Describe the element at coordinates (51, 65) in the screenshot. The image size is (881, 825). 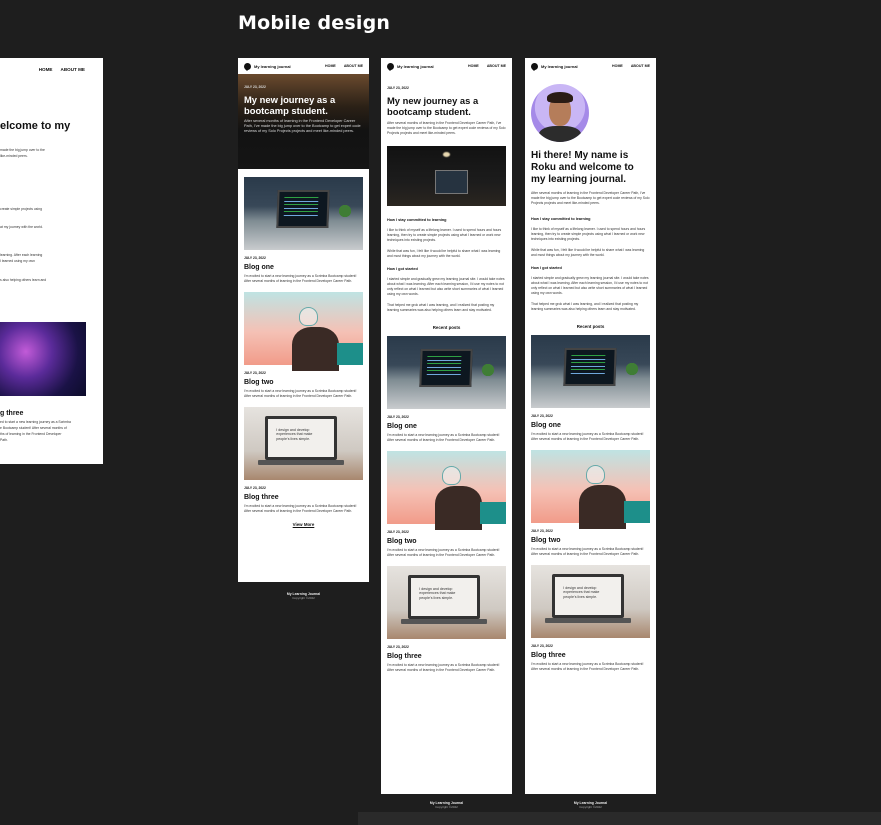
I see `desktop-nav: HOME ABOUT ME` at that location.